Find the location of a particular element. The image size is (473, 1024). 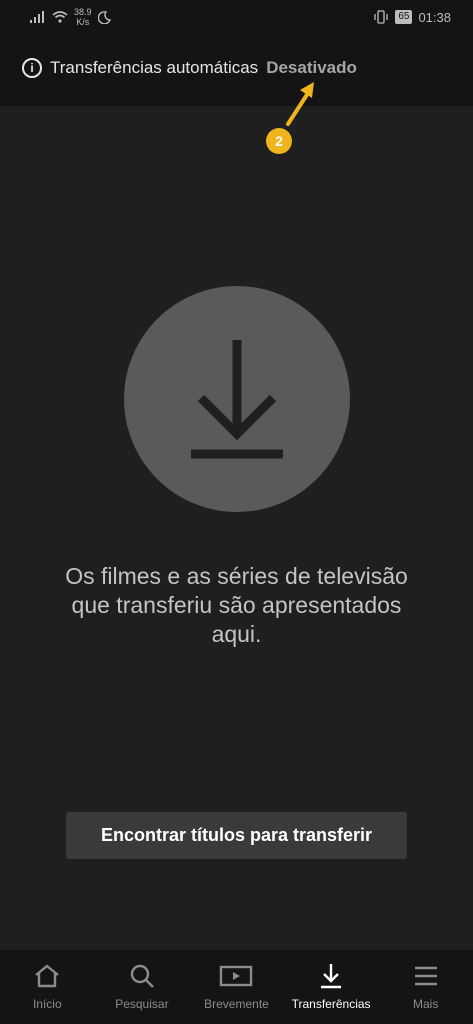

auto-downloads-status: Desativado is located at coordinates (311, 68).